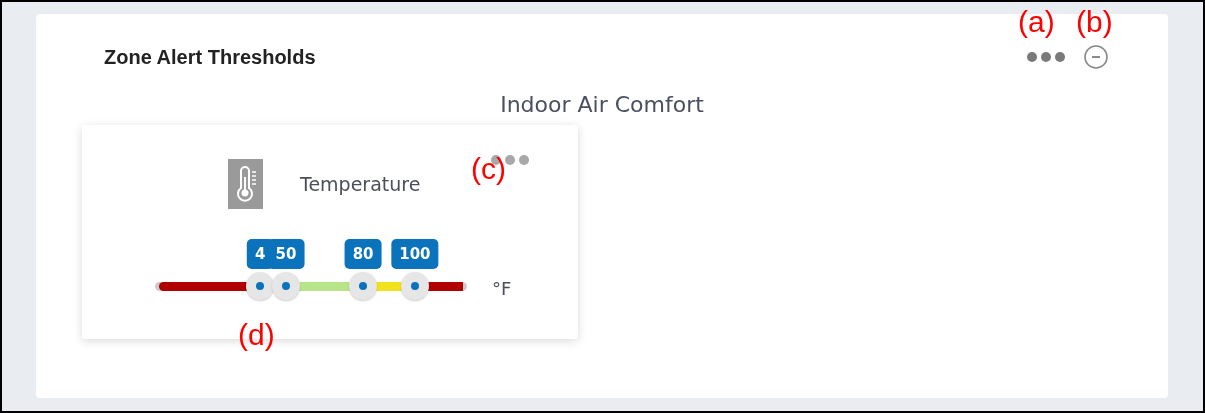 The width and height of the screenshot is (1205, 413). I want to click on callout-label: (c), so click(488, 169).